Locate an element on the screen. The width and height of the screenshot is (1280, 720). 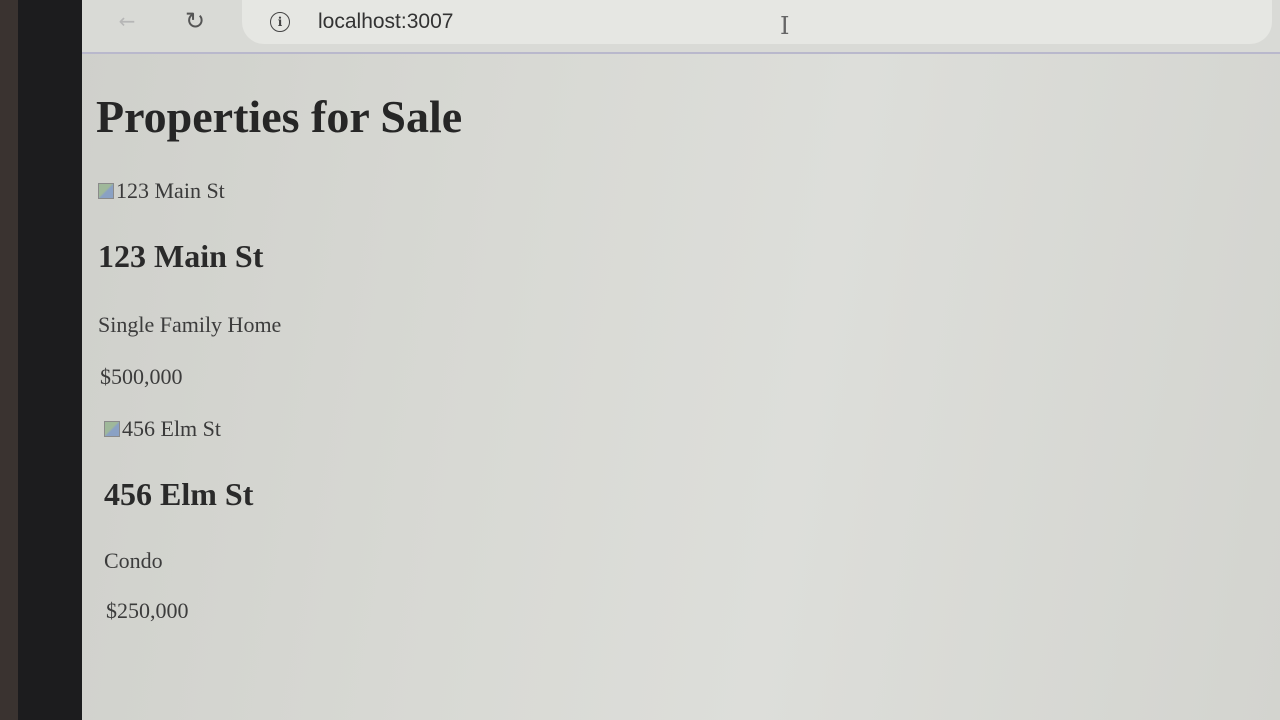
browser-toolbar: ← ↻ i localhost:3007 I is located at coordinates (681, 27).